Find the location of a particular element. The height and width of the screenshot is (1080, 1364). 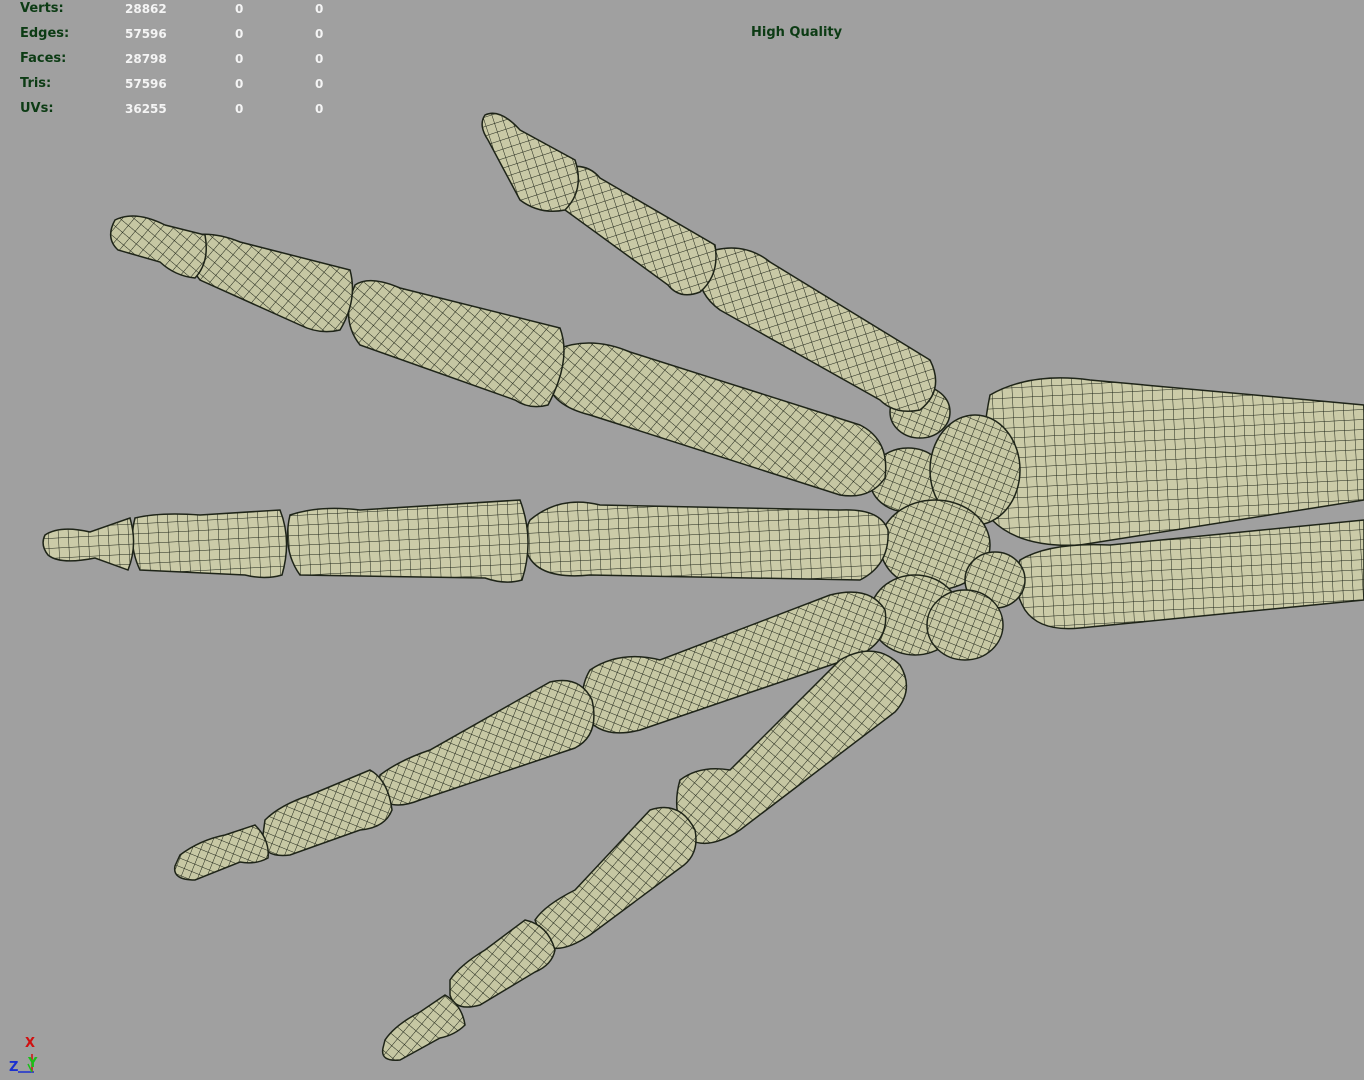

hud-label: Tris: is located at coordinates (36, 83).